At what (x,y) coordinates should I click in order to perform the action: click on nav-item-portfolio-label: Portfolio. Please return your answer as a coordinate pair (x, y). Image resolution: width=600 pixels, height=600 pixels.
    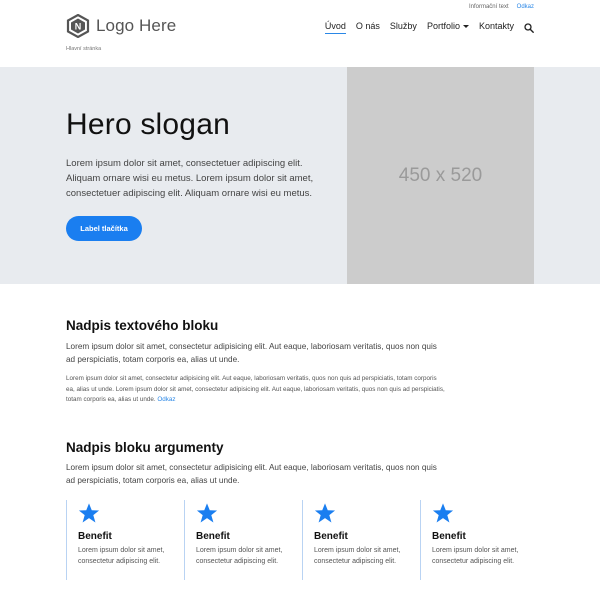
    Looking at the image, I should click on (443, 26).